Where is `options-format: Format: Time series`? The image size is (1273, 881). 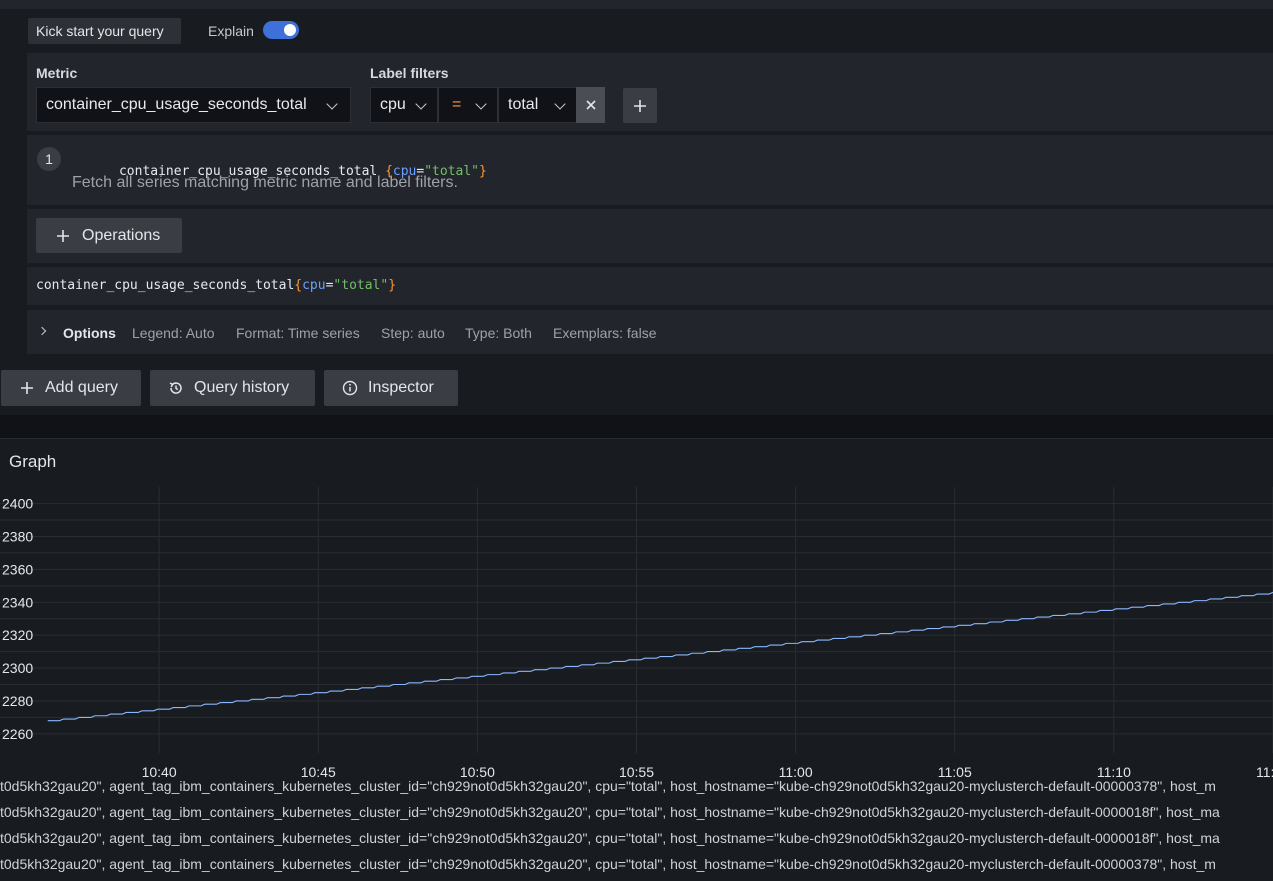 options-format: Format: Time series is located at coordinates (298, 333).